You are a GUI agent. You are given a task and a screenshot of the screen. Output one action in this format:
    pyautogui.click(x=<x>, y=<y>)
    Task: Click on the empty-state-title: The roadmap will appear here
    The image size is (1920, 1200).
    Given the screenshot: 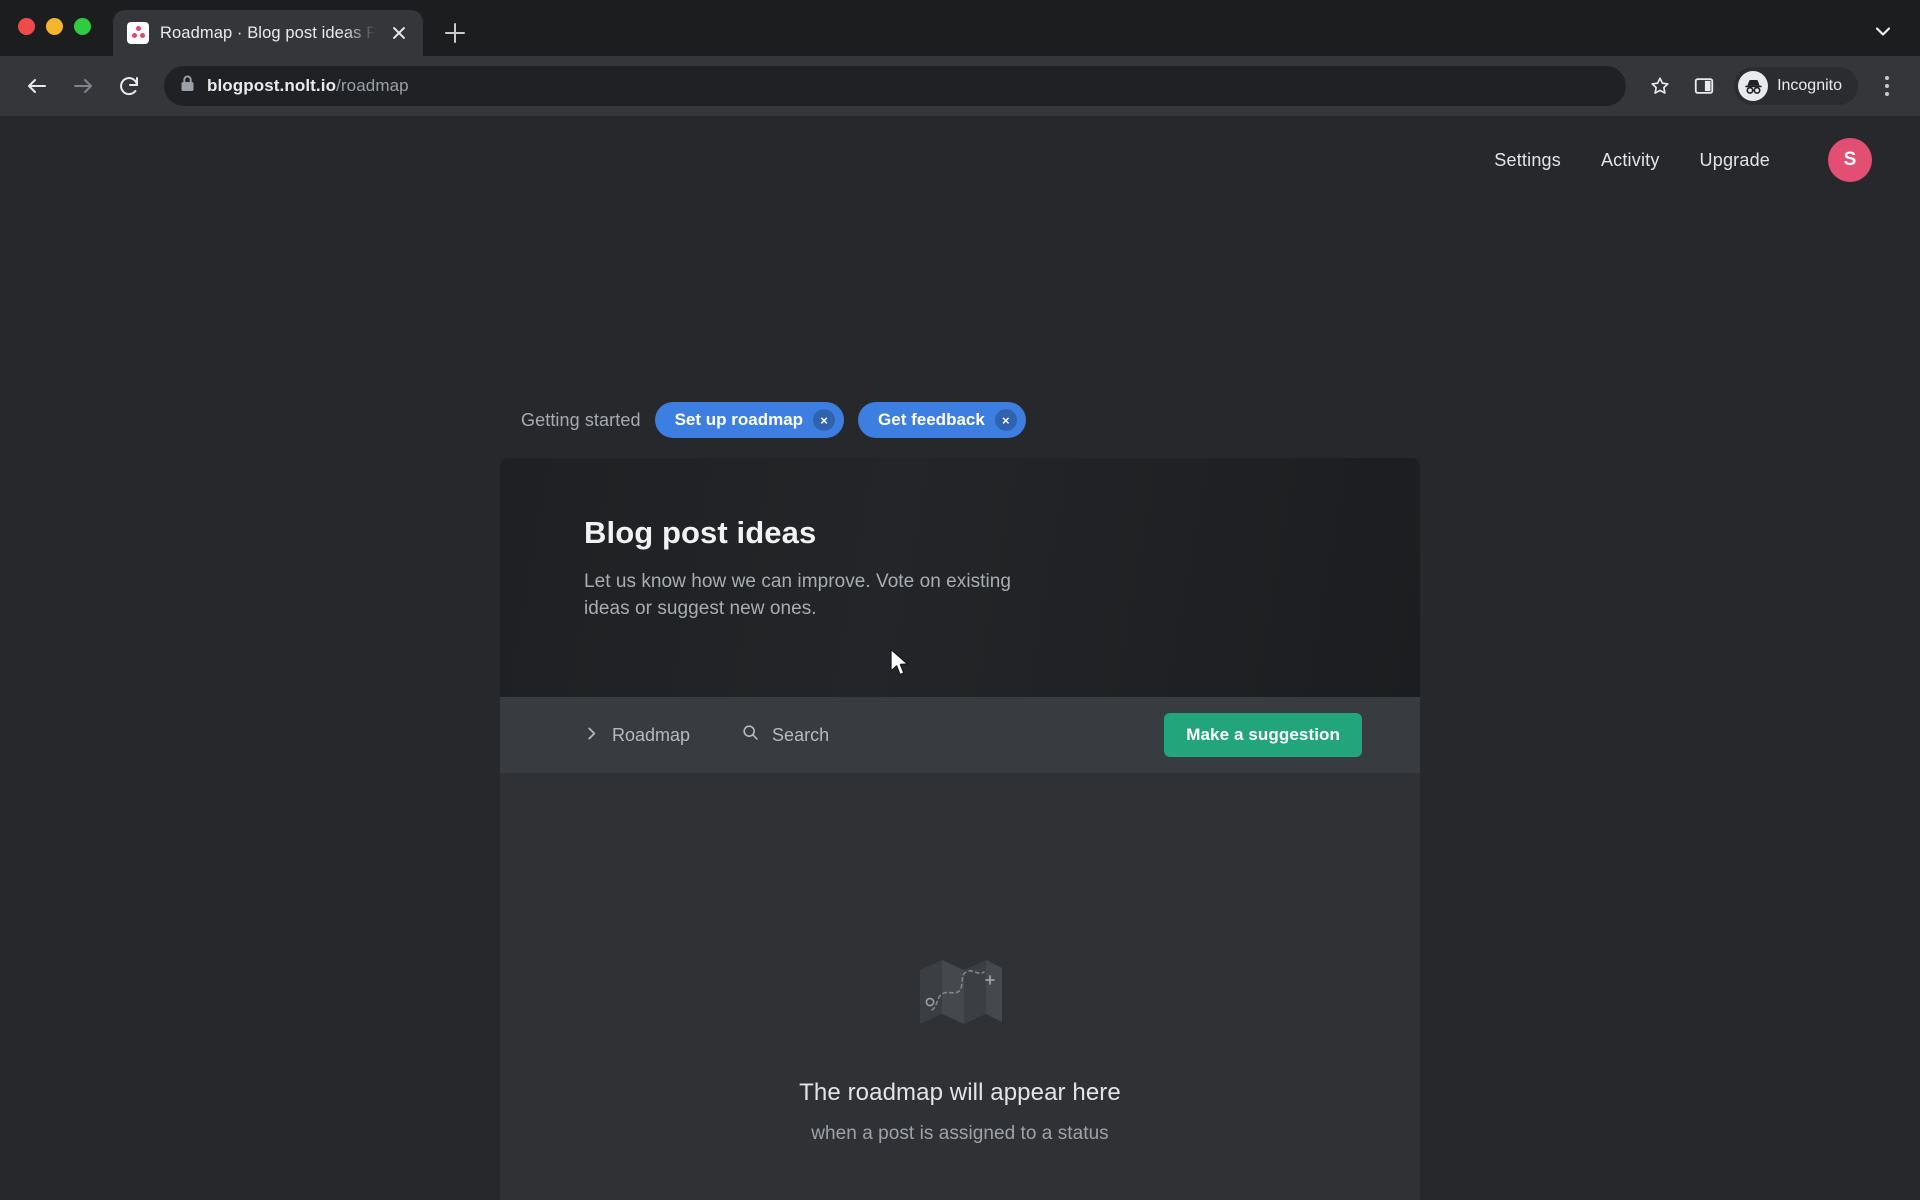 What is the action you would take?
    pyautogui.click(x=960, y=1092)
    